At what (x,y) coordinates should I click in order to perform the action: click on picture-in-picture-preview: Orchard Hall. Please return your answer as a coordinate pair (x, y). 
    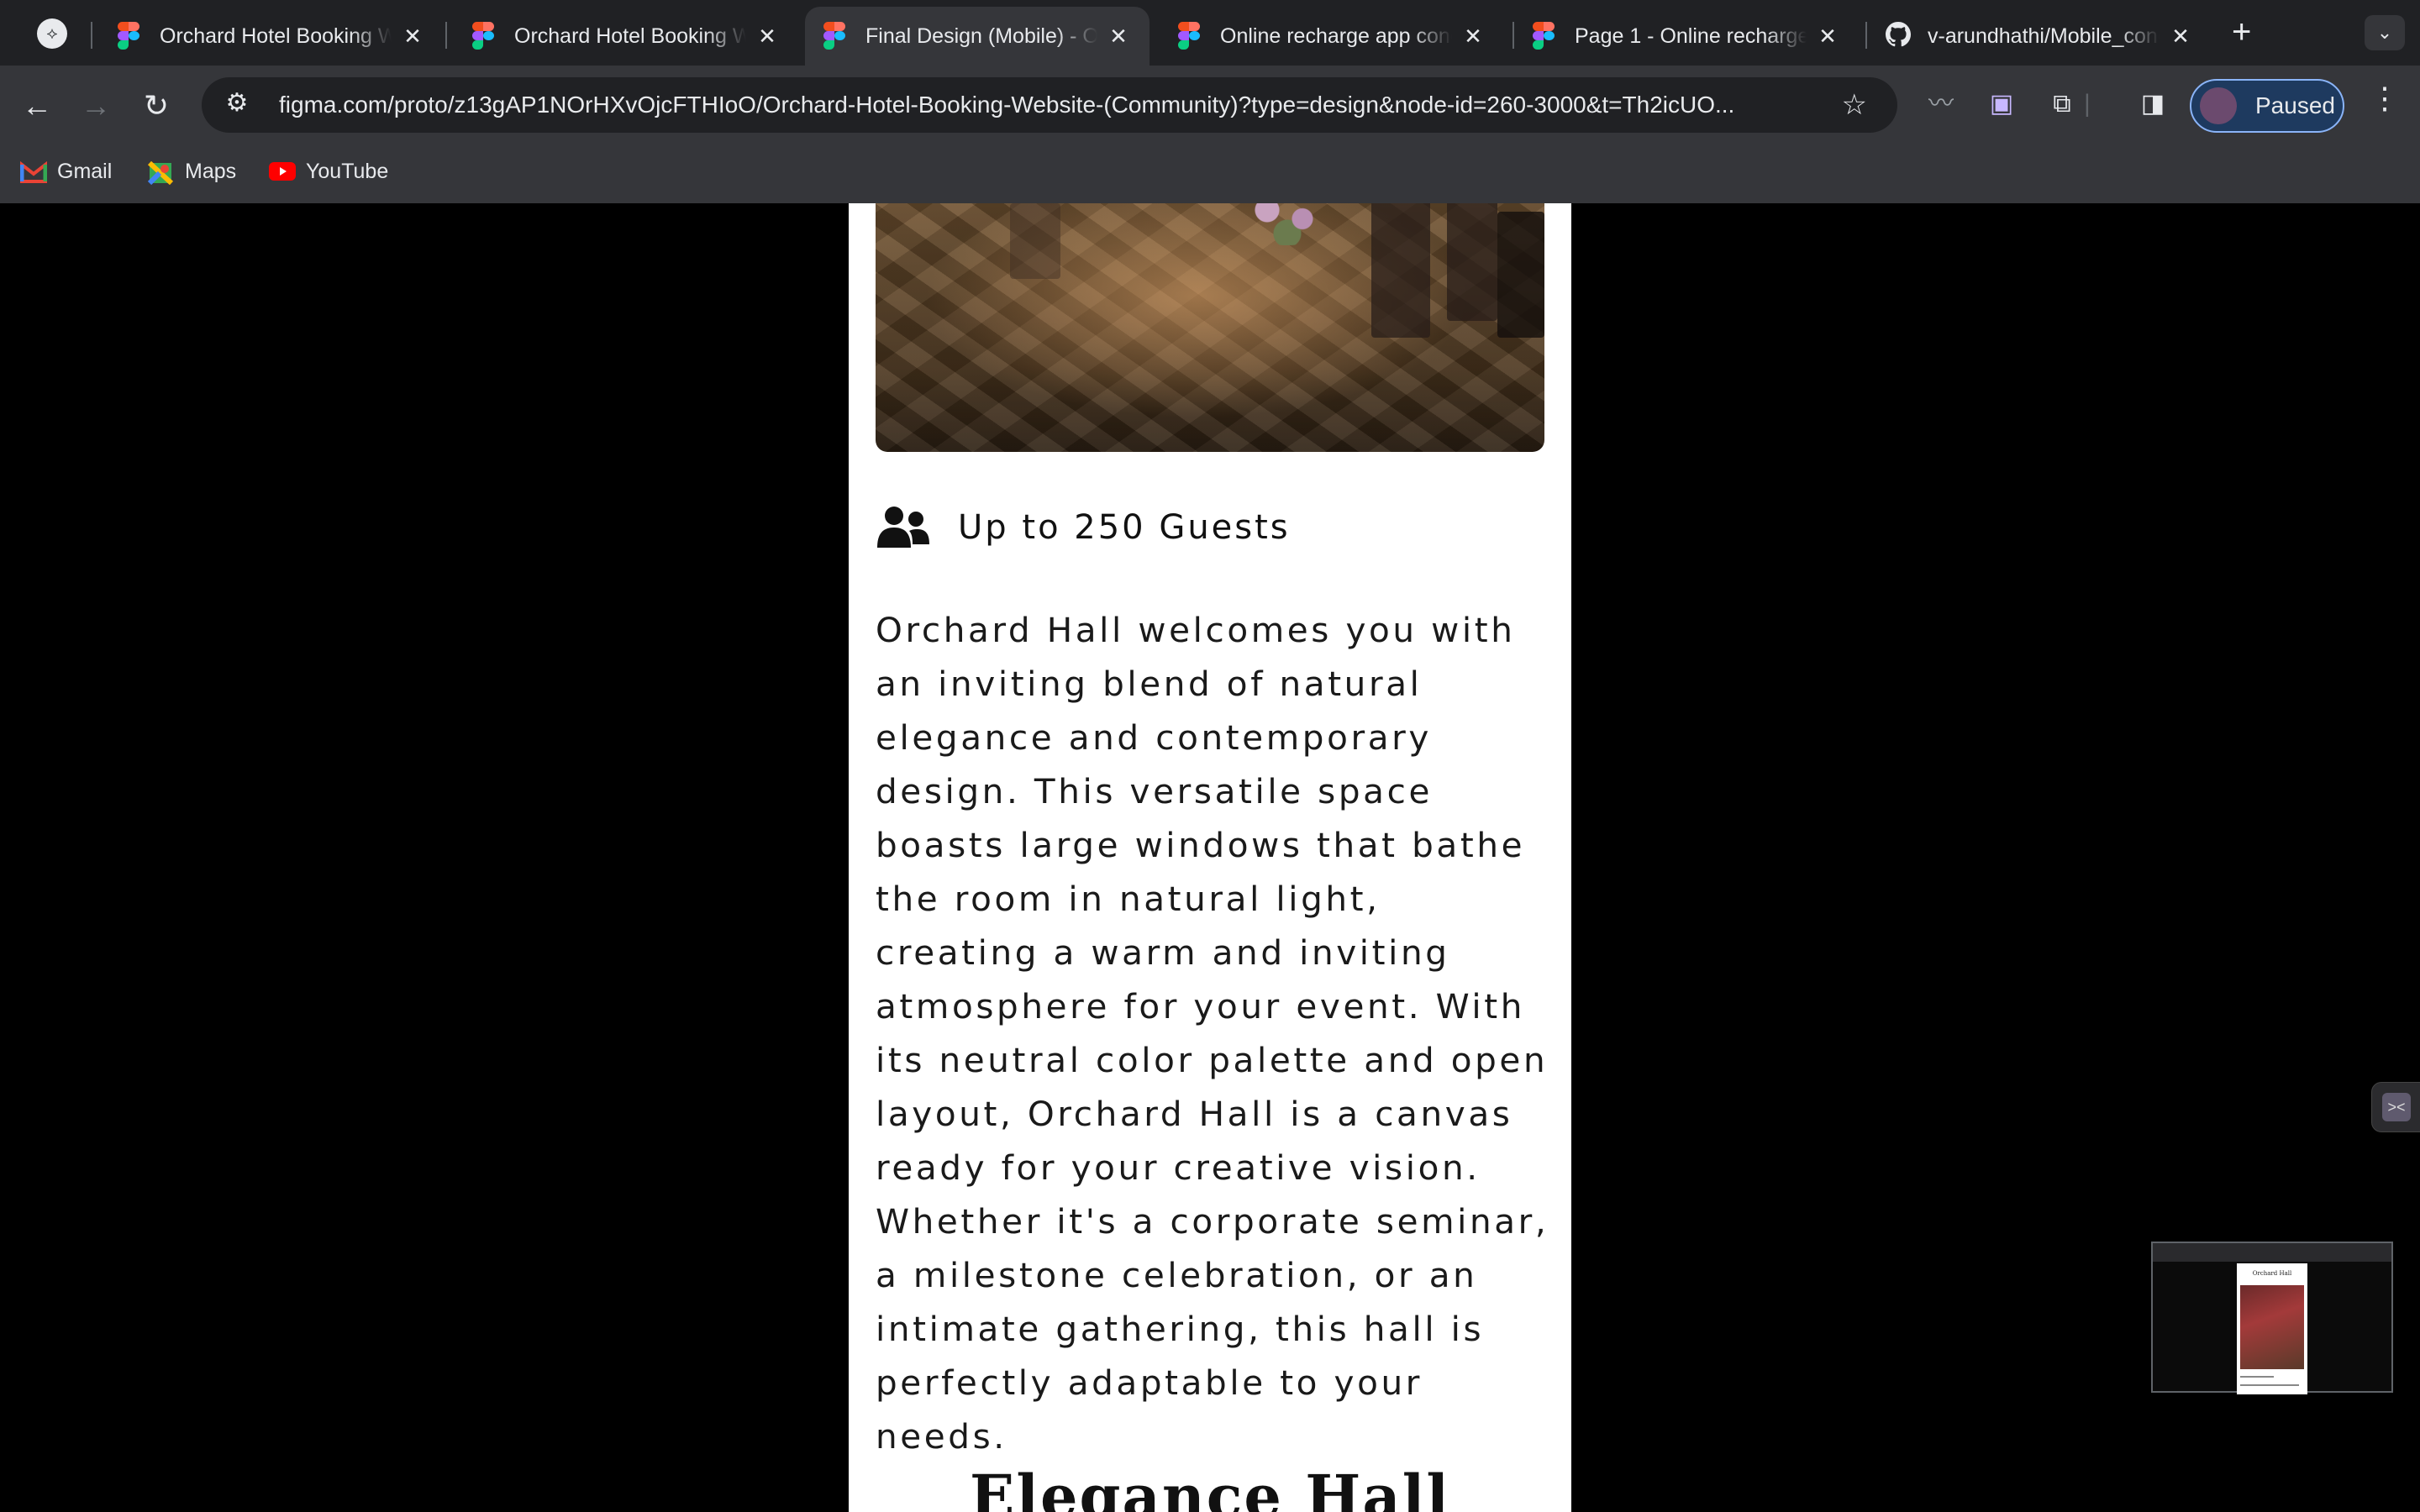
    Looking at the image, I should click on (2272, 1318).